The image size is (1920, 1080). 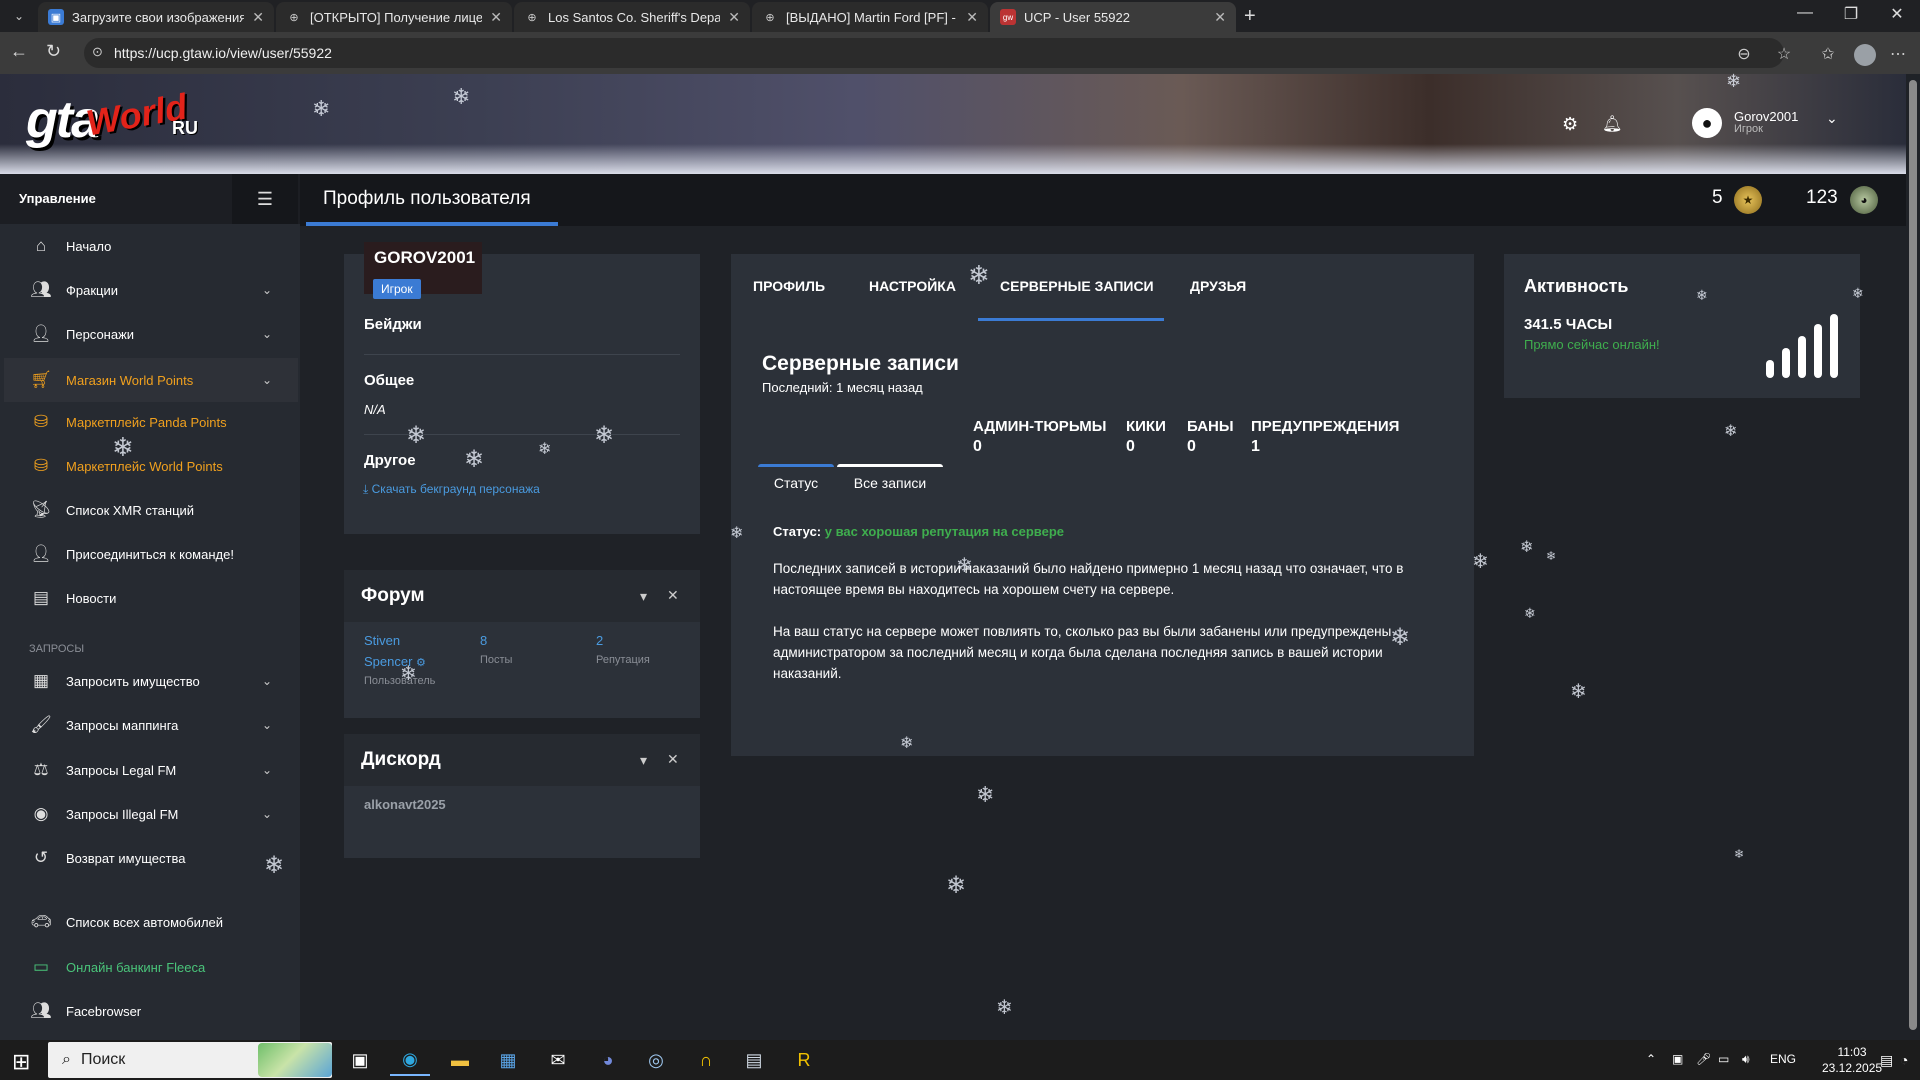 I want to click on headset-app-icon: ∩, so click(x=706, y=1060).